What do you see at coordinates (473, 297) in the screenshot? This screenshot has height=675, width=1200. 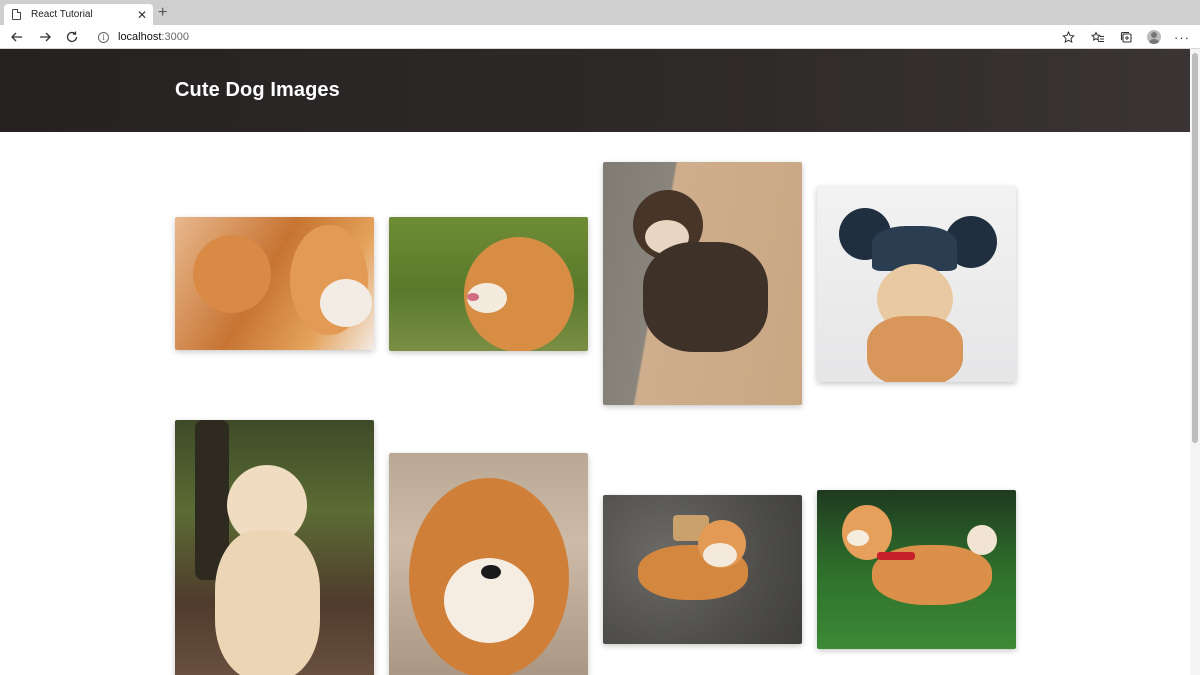 I see `tongue-shape` at bounding box center [473, 297].